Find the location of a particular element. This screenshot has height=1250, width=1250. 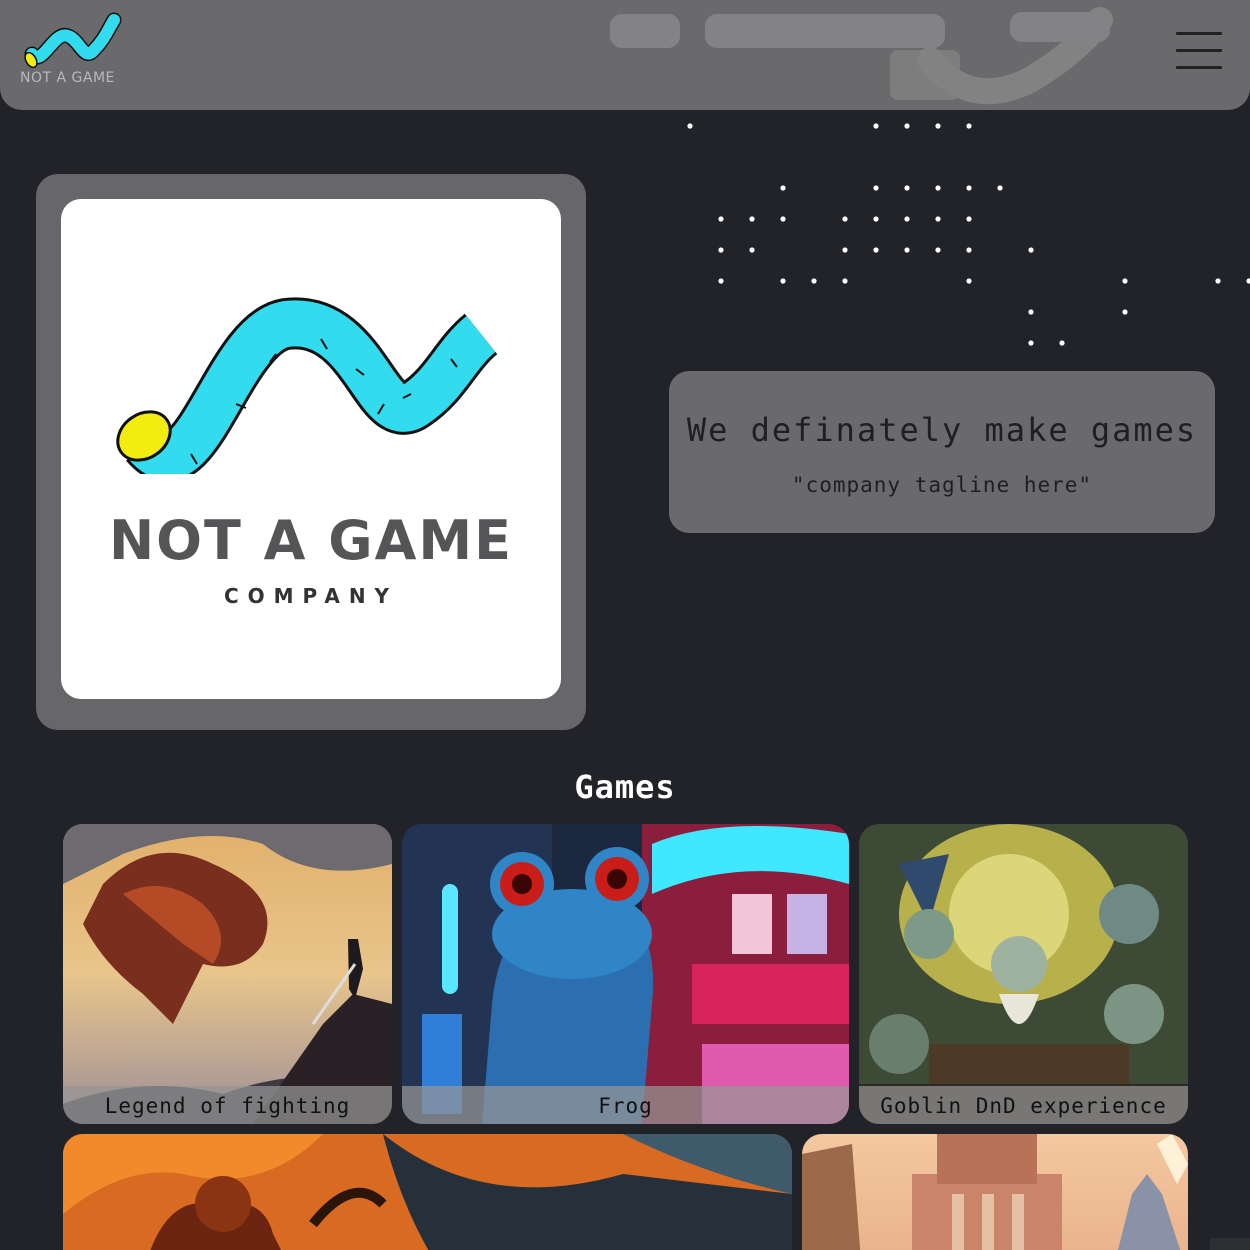

tagline-title: We definately make games is located at coordinates (942, 430).